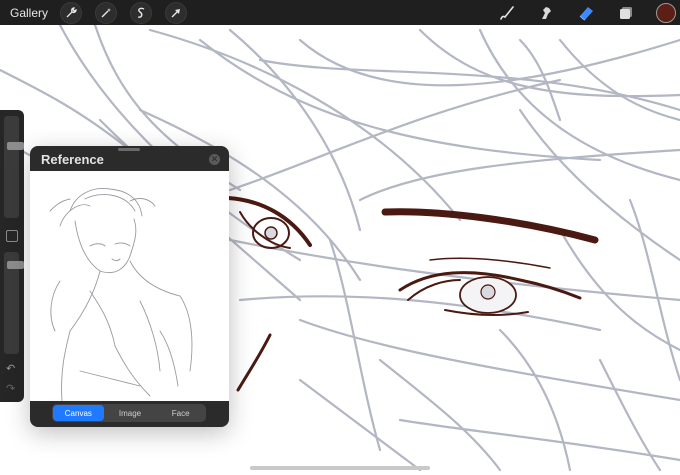 This screenshot has height=475, width=680. What do you see at coordinates (78, 413) in the screenshot?
I see `tab-canvas: Canvas` at bounding box center [78, 413].